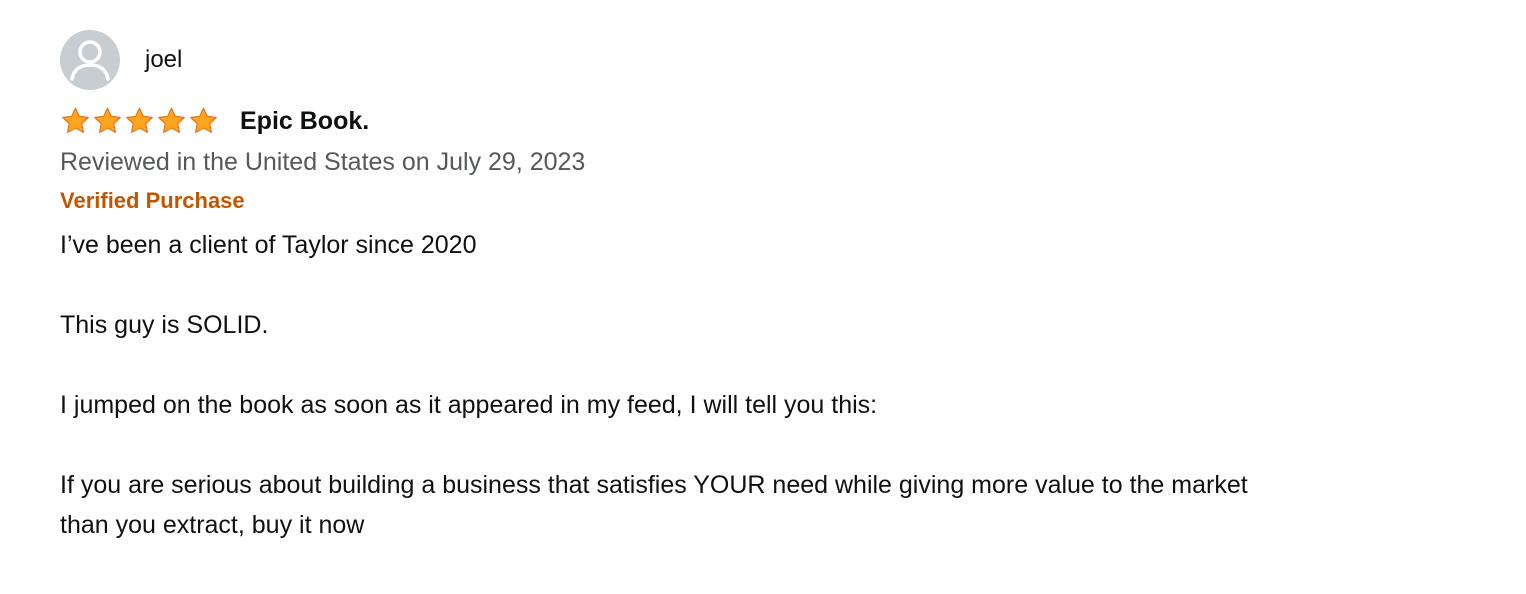 This screenshot has height=594, width=1526. I want to click on review-paragraph: This guy is SOLID., so click(164, 325).